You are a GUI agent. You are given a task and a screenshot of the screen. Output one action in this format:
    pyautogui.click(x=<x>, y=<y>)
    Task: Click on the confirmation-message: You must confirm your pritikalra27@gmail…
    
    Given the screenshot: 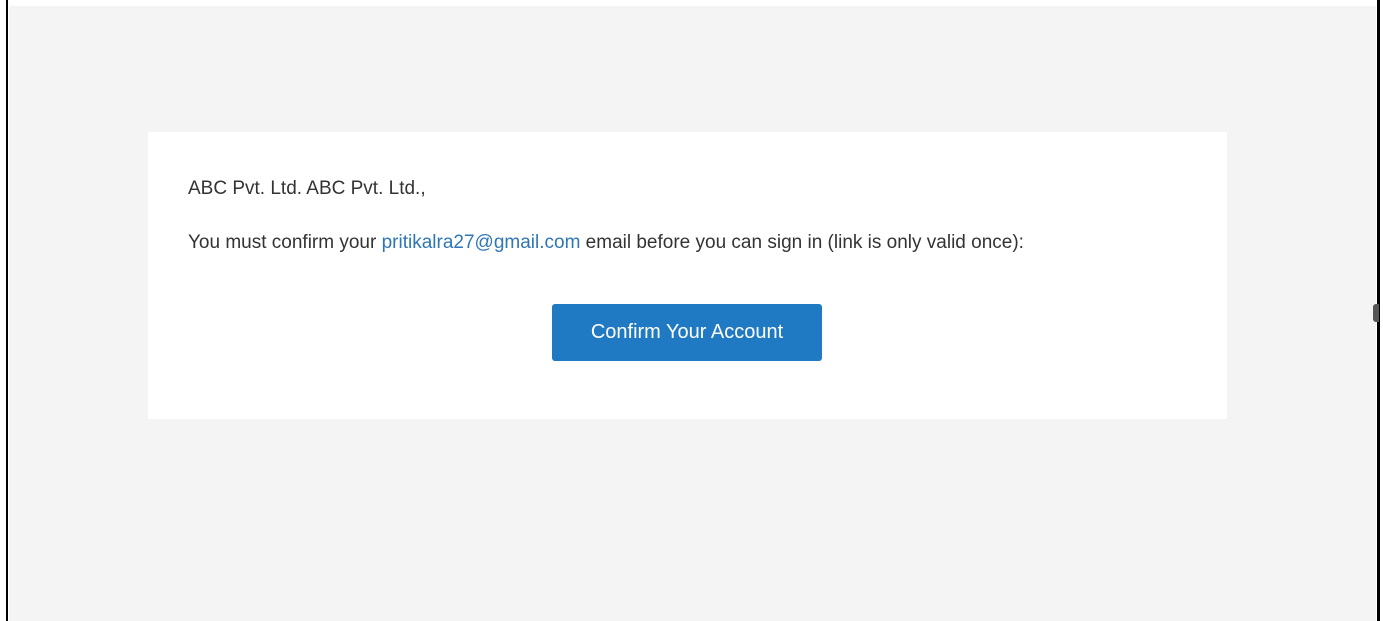 What is the action you would take?
    pyautogui.click(x=683, y=242)
    